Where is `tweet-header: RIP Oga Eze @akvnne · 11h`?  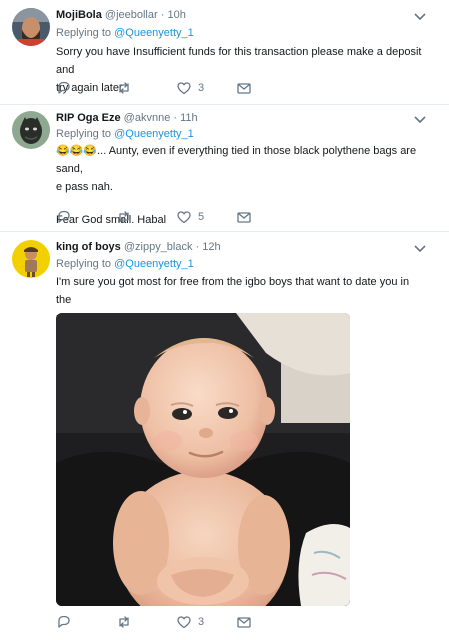
tweet-header: RIP Oga Eze @akvnne · 11h is located at coordinates (127, 118).